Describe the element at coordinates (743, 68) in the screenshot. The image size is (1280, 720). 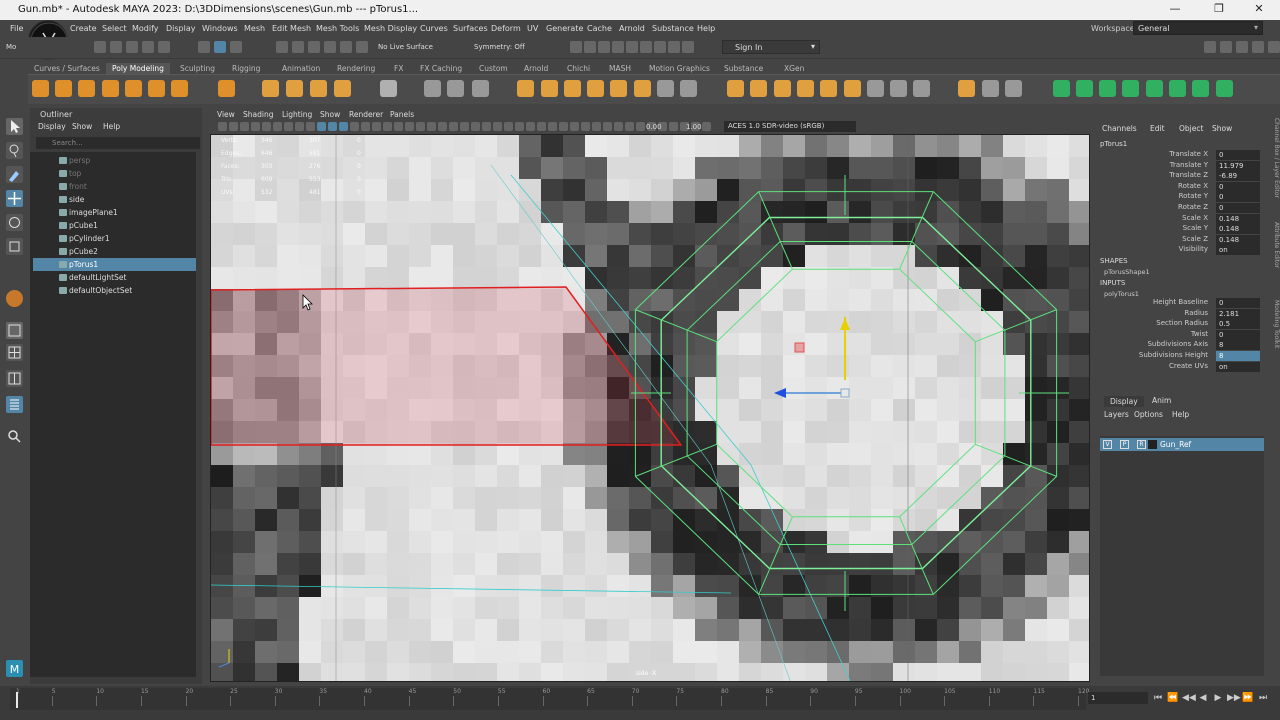
I see `shelf-tab: Substance` at that location.